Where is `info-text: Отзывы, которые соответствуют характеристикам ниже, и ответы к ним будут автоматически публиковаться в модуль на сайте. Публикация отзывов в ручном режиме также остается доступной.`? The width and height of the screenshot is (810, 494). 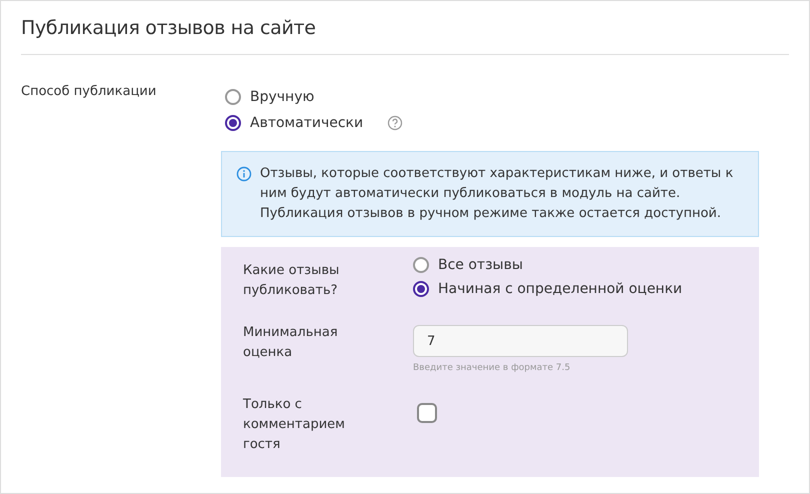
info-text: Отзывы, которые соответствуют характеристикам ниже, и ответы к ним будут автоматически публиковаться в модуль на сайте. Публикация отзывов в ручном режиме также остается доступной. is located at coordinates (497, 194).